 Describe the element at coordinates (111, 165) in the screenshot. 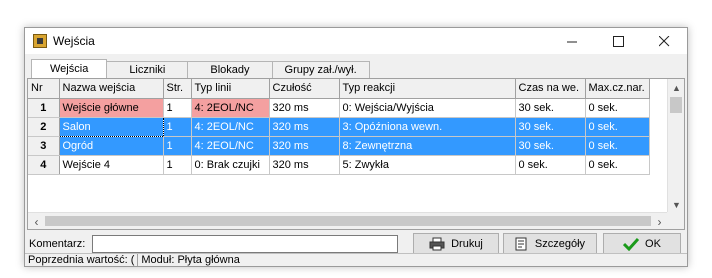

I see `cell-name: Wejście 4` at that location.